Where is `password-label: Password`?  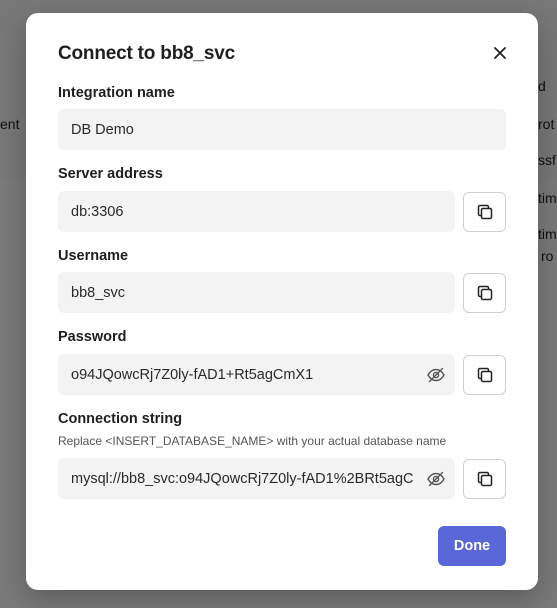 password-label: Password is located at coordinates (92, 337).